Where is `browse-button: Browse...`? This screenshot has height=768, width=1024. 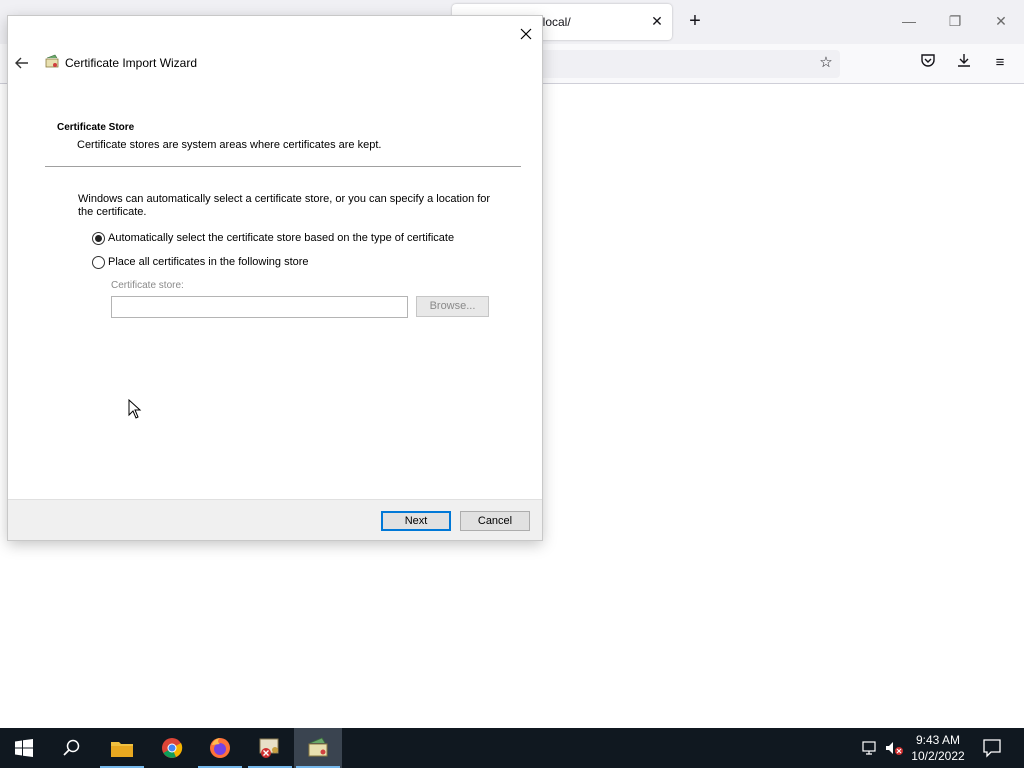
browse-button: Browse... is located at coordinates (452, 306).